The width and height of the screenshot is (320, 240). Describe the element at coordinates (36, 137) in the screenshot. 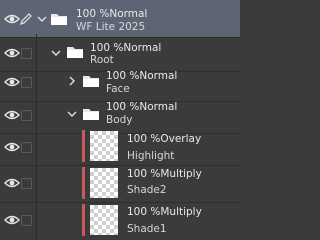

I see `column-divider` at that location.